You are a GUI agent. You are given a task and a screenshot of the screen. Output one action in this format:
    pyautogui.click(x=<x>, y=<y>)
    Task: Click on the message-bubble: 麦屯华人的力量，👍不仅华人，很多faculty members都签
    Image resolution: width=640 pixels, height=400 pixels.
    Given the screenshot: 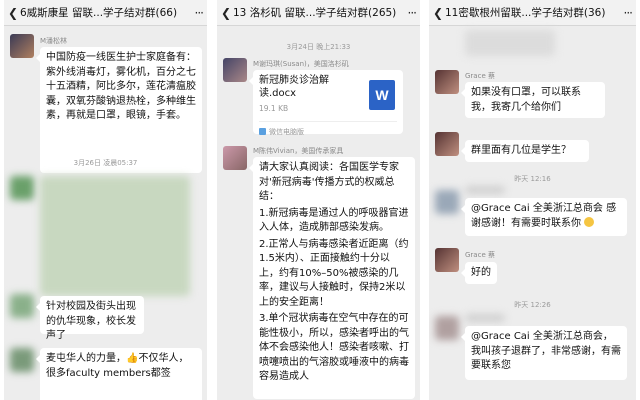 What is the action you would take?
    pyautogui.click(x=119, y=374)
    